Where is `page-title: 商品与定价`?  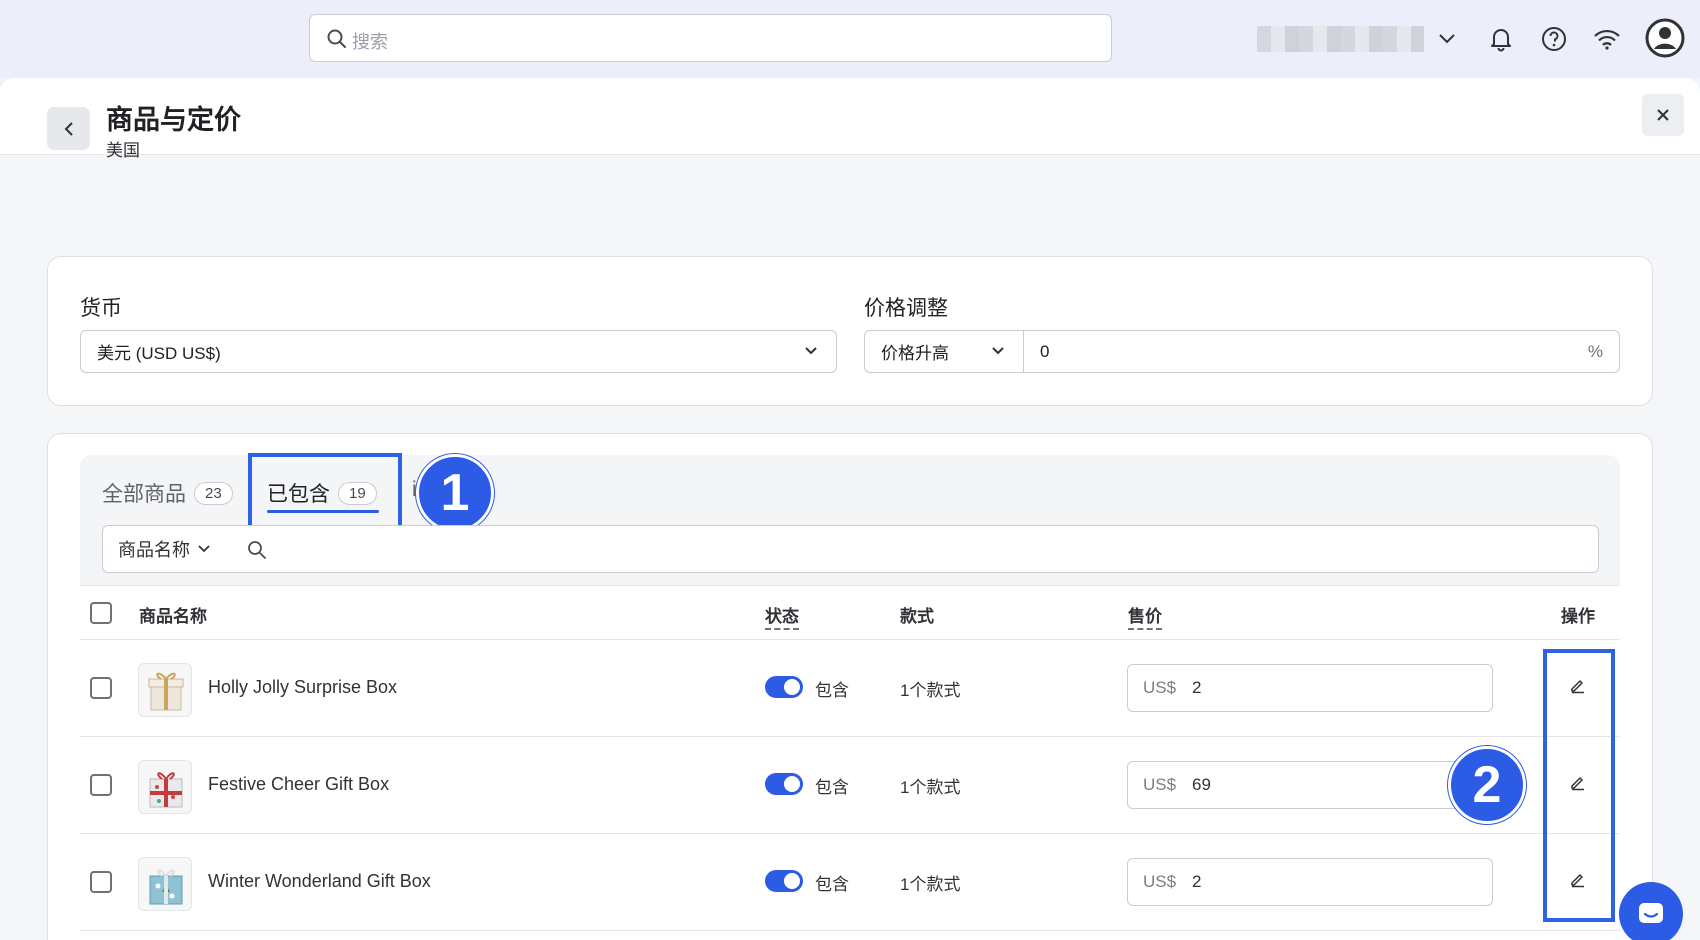 page-title: 商品与定价 is located at coordinates (173, 120).